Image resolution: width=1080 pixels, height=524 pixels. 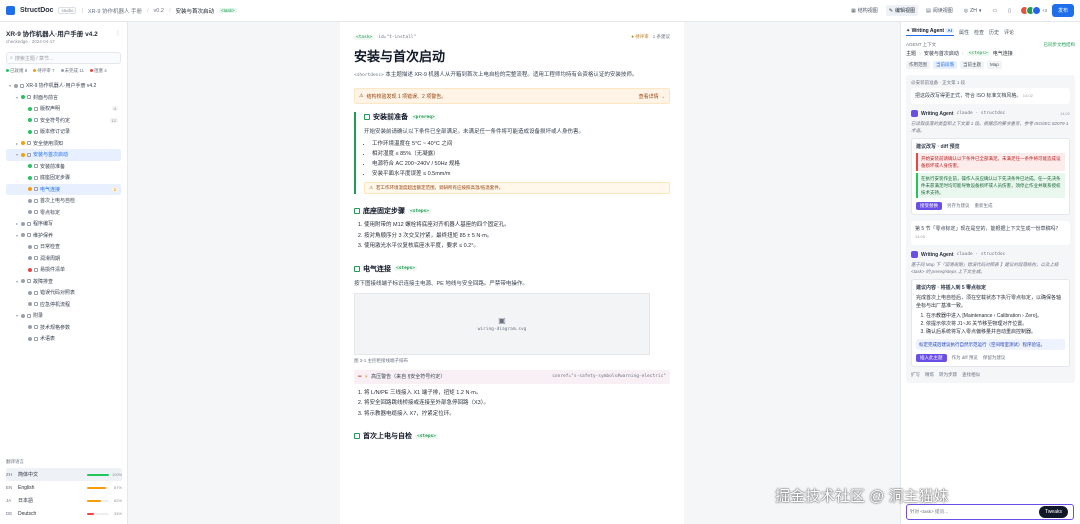 What do you see at coordinates (931, 358) in the screenshot?
I see `insert-topic-button: 插入此主题` at bounding box center [931, 358].